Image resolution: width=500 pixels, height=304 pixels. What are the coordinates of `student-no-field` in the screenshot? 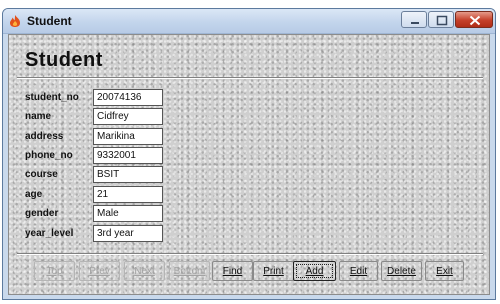 It's located at (128, 97).